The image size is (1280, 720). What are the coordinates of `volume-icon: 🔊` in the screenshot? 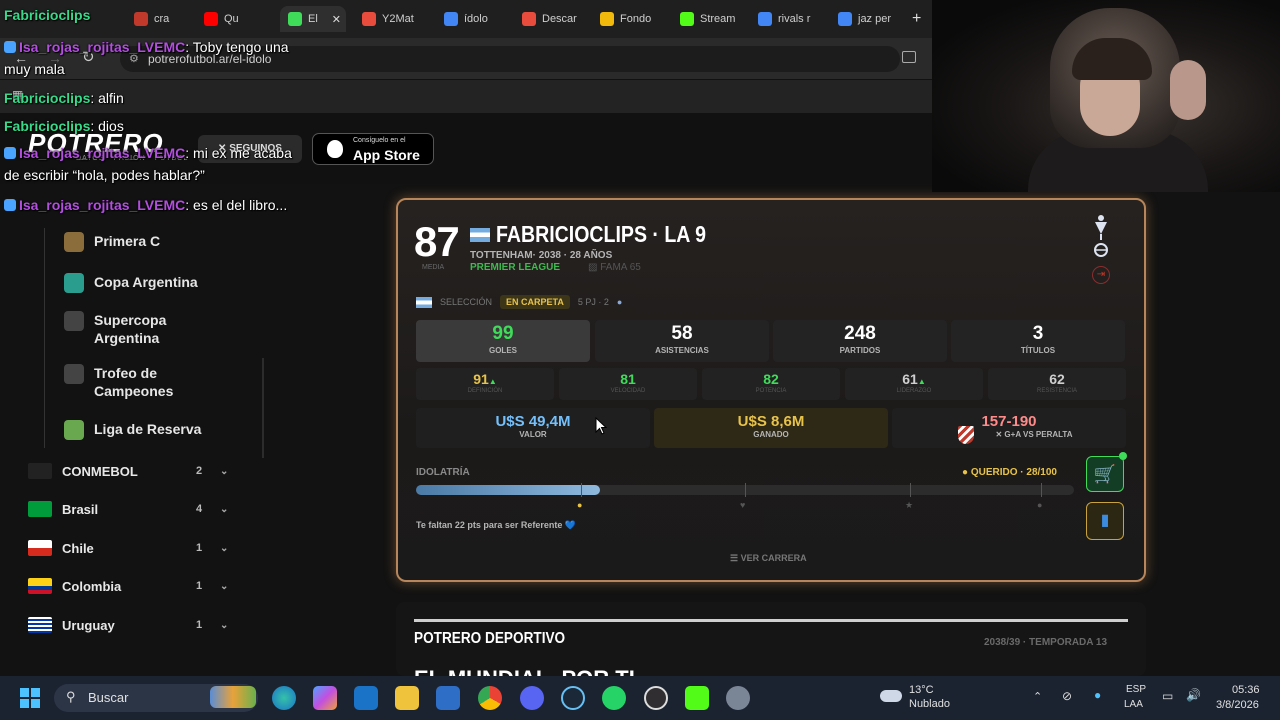 It's located at (1193, 695).